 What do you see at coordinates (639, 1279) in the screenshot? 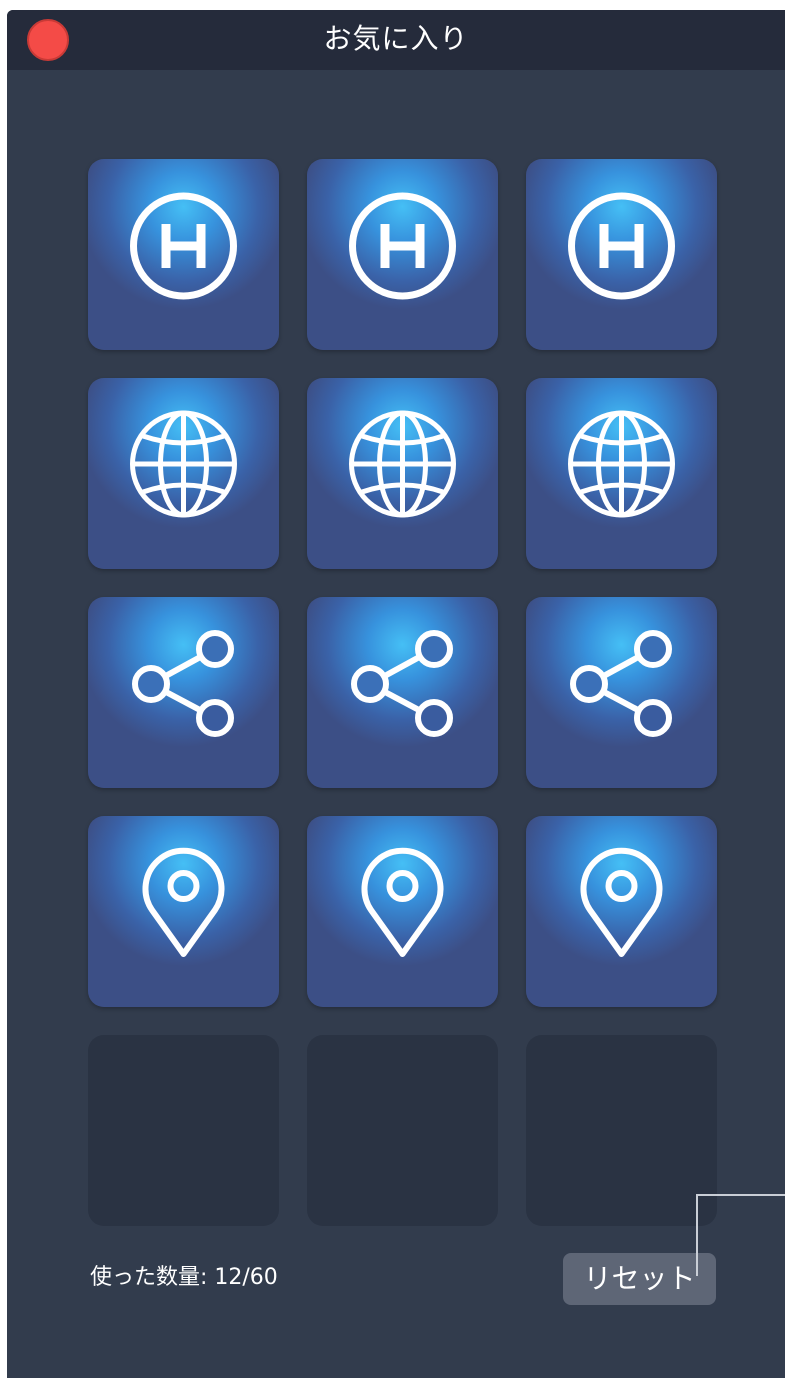
I see `reset-button: リセット` at bounding box center [639, 1279].